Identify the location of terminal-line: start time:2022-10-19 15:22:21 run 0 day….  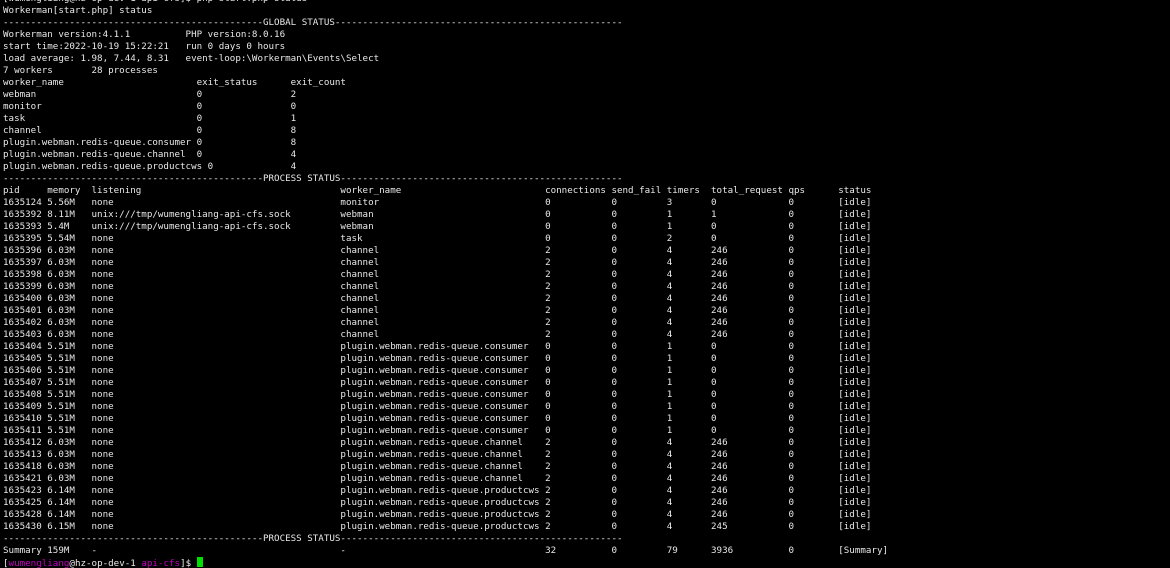
(144, 46).